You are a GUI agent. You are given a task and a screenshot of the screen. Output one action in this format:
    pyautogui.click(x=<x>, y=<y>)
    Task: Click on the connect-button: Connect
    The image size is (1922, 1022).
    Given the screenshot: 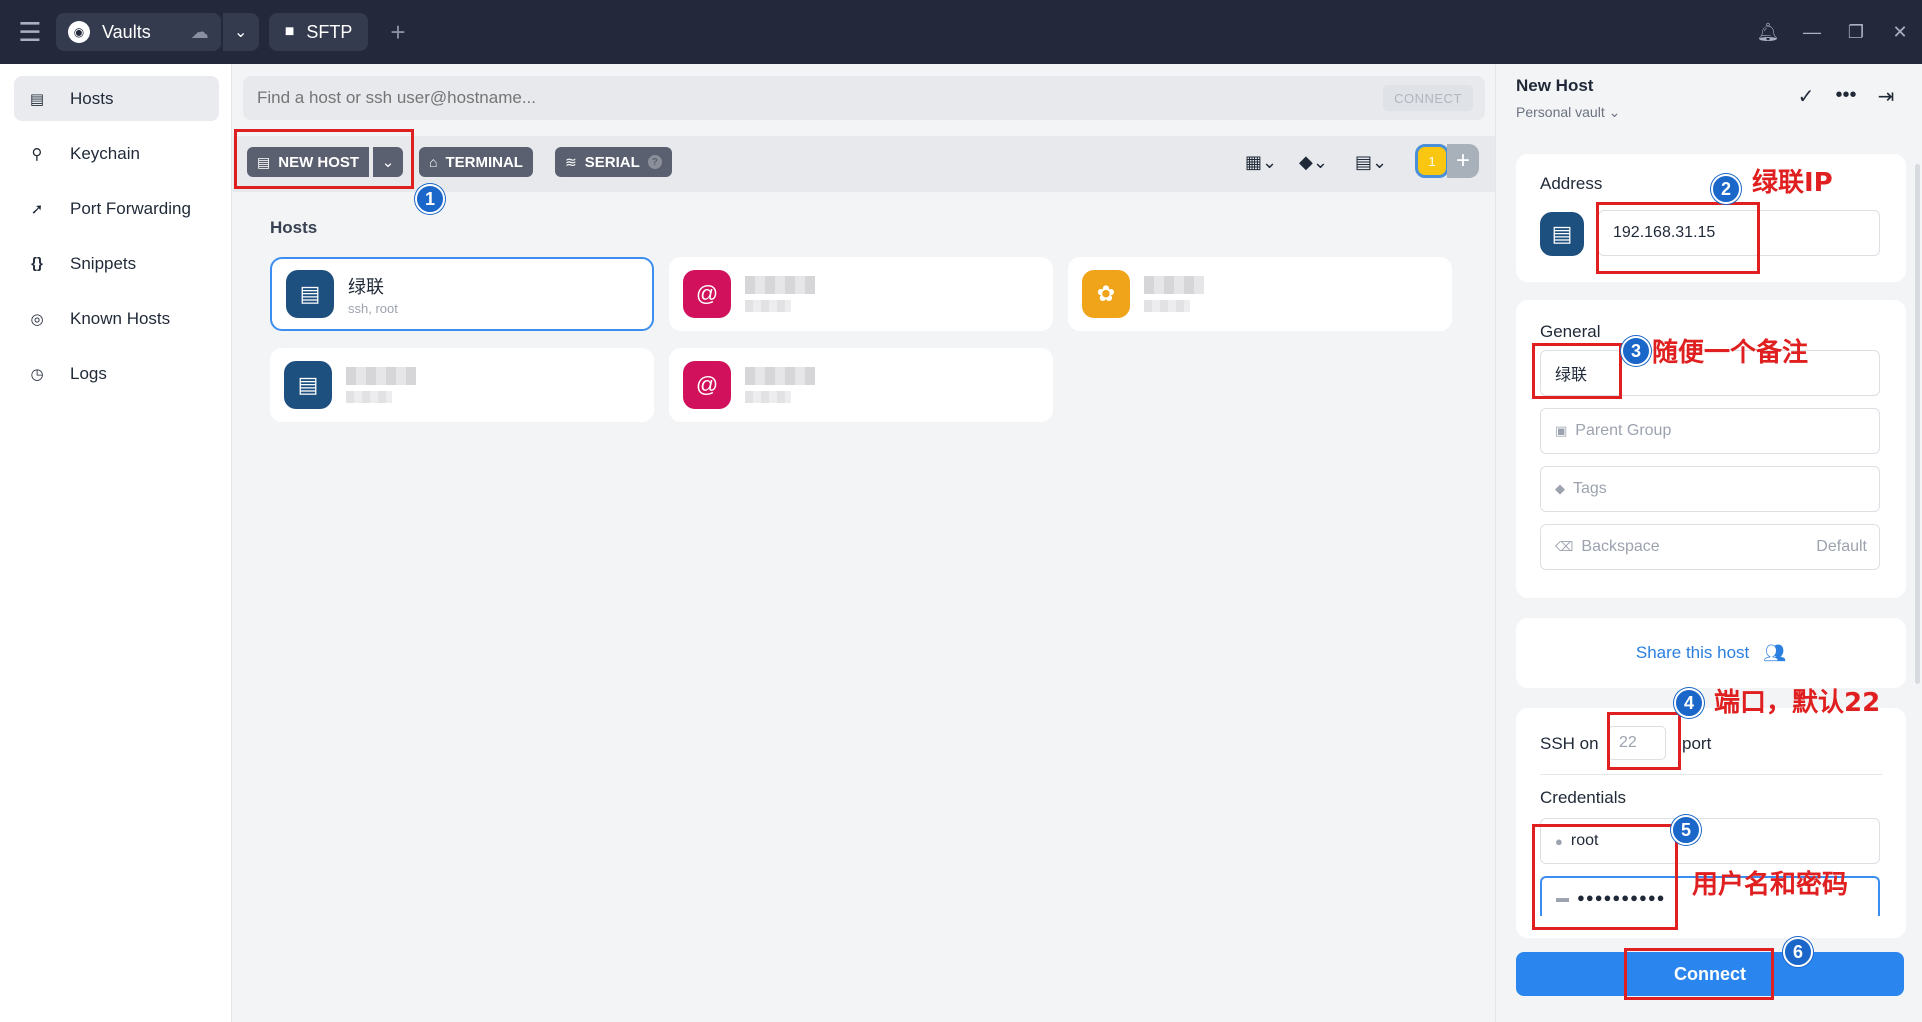 What is the action you would take?
    pyautogui.click(x=1710, y=974)
    